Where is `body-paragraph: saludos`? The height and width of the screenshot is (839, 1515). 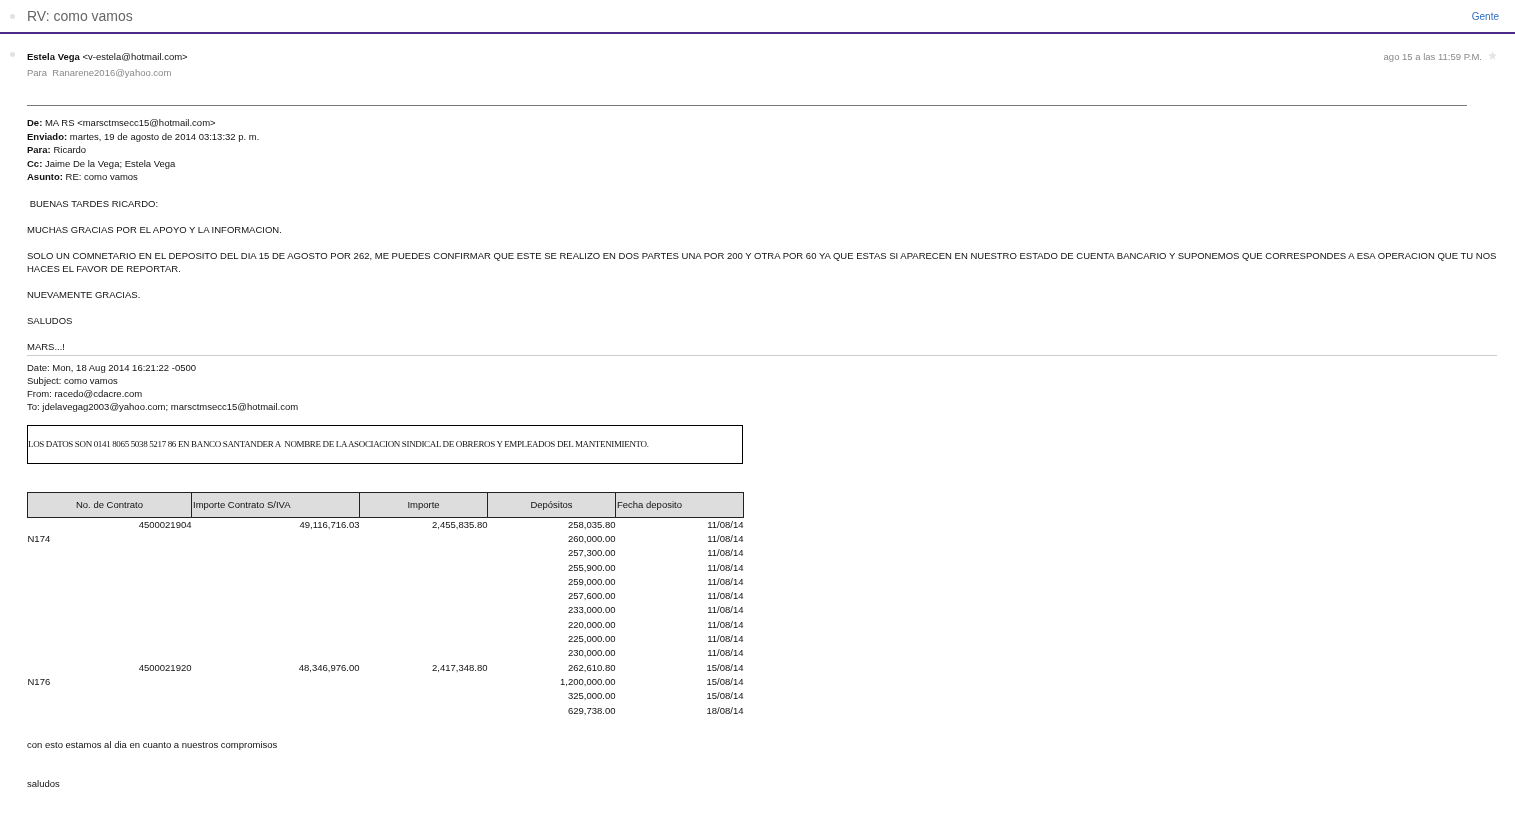
body-paragraph: saludos is located at coordinates (44, 783).